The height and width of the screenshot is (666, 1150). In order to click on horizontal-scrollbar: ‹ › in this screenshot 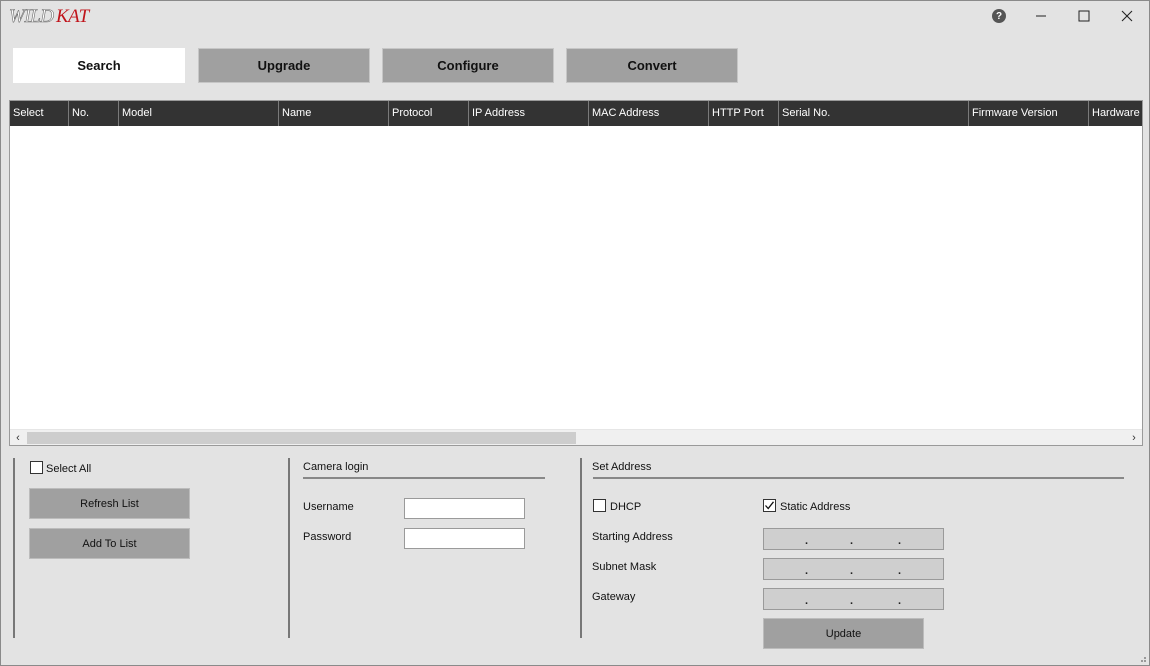, I will do `click(576, 437)`.